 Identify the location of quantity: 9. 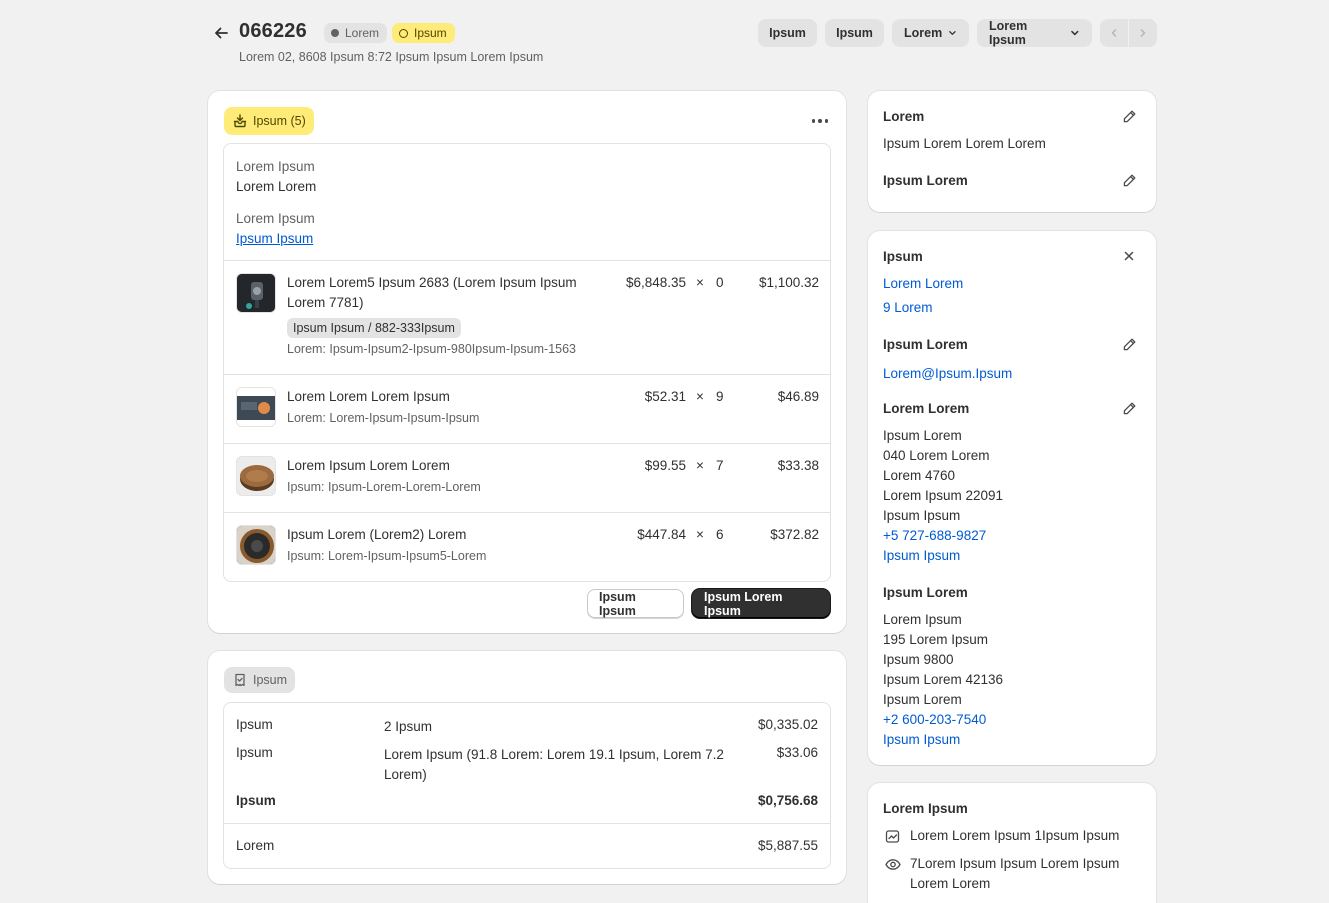
(720, 396).